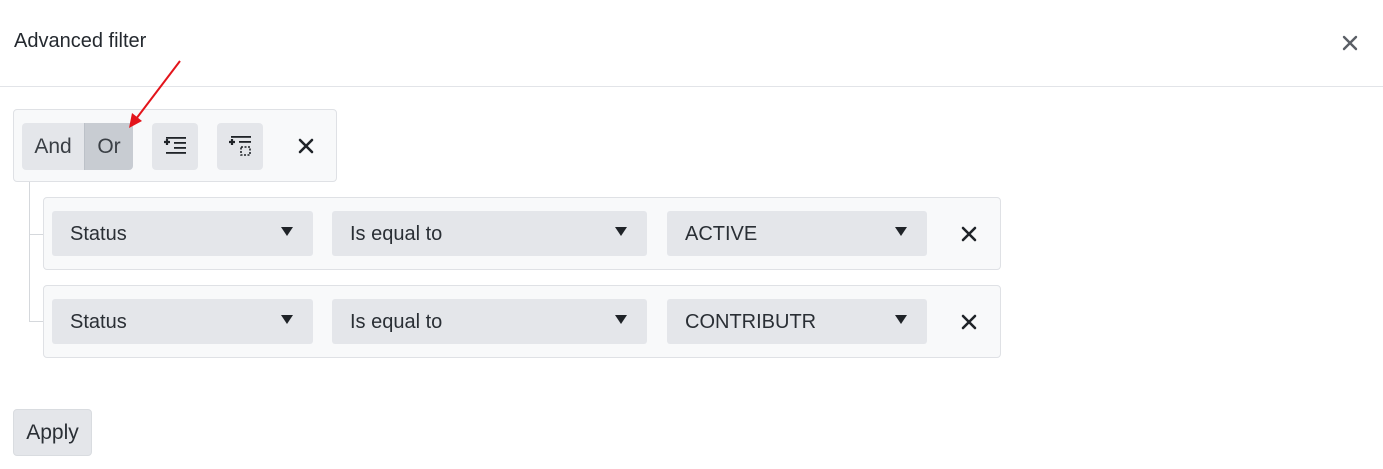 The image size is (1383, 469). What do you see at coordinates (108, 146) in the screenshot?
I see `logic-or-button: Or` at bounding box center [108, 146].